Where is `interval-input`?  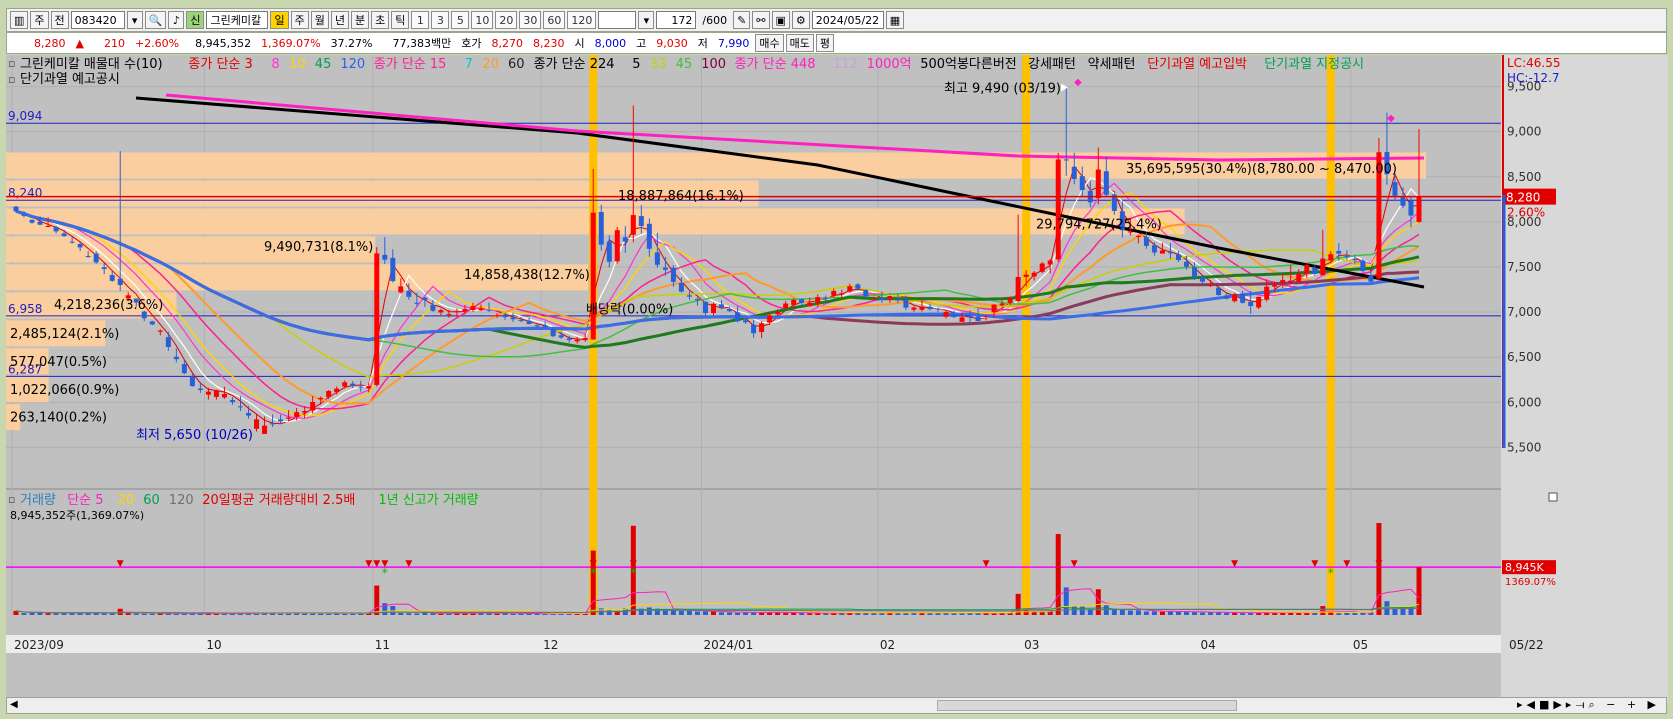
interval-input is located at coordinates (617, 20).